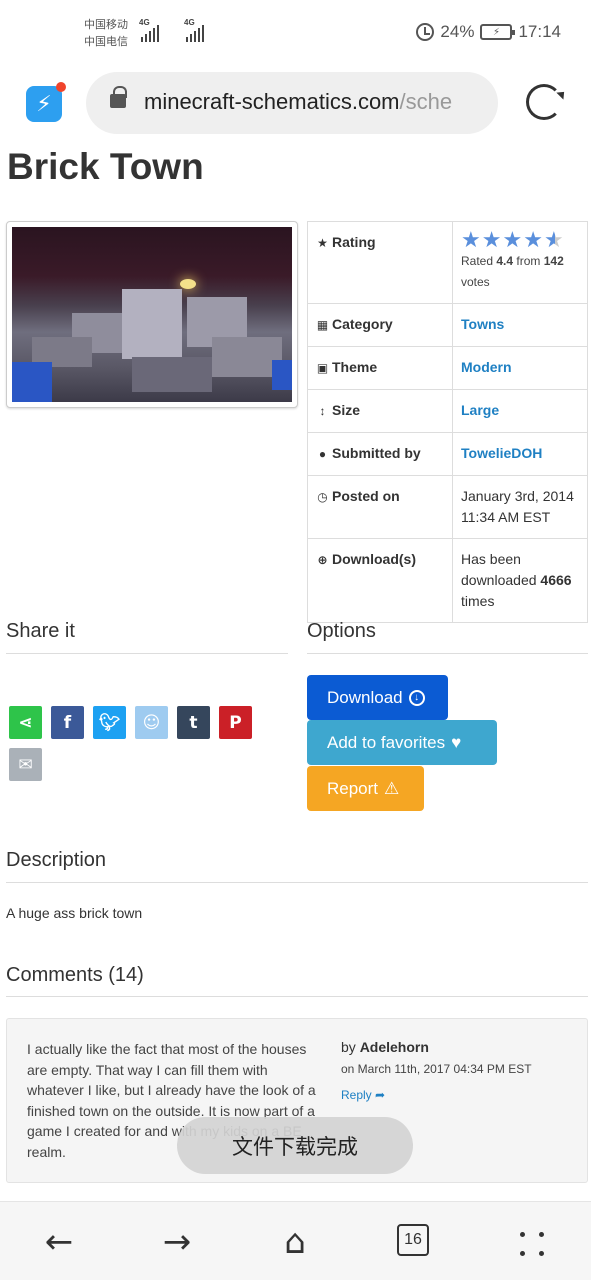 The width and height of the screenshot is (591, 1280). Describe the element at coordinates (106, 24) in the screenshot. I see `carrier-1: 中国移动` at that location.